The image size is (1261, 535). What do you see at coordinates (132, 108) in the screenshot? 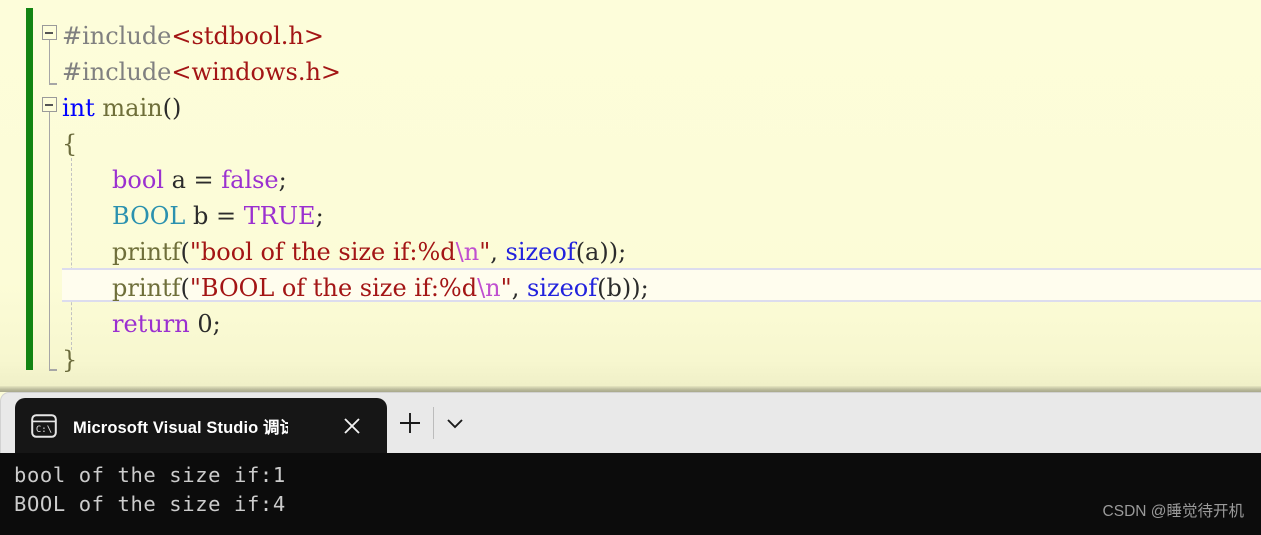
I see `code-token: main` at bounding box center [132, 108].